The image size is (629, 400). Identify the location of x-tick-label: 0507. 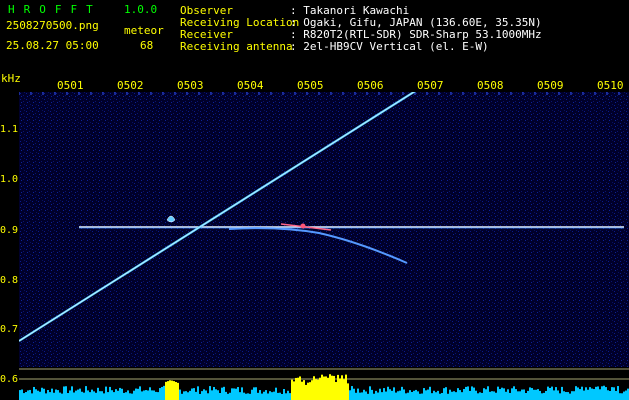
(430, 85).